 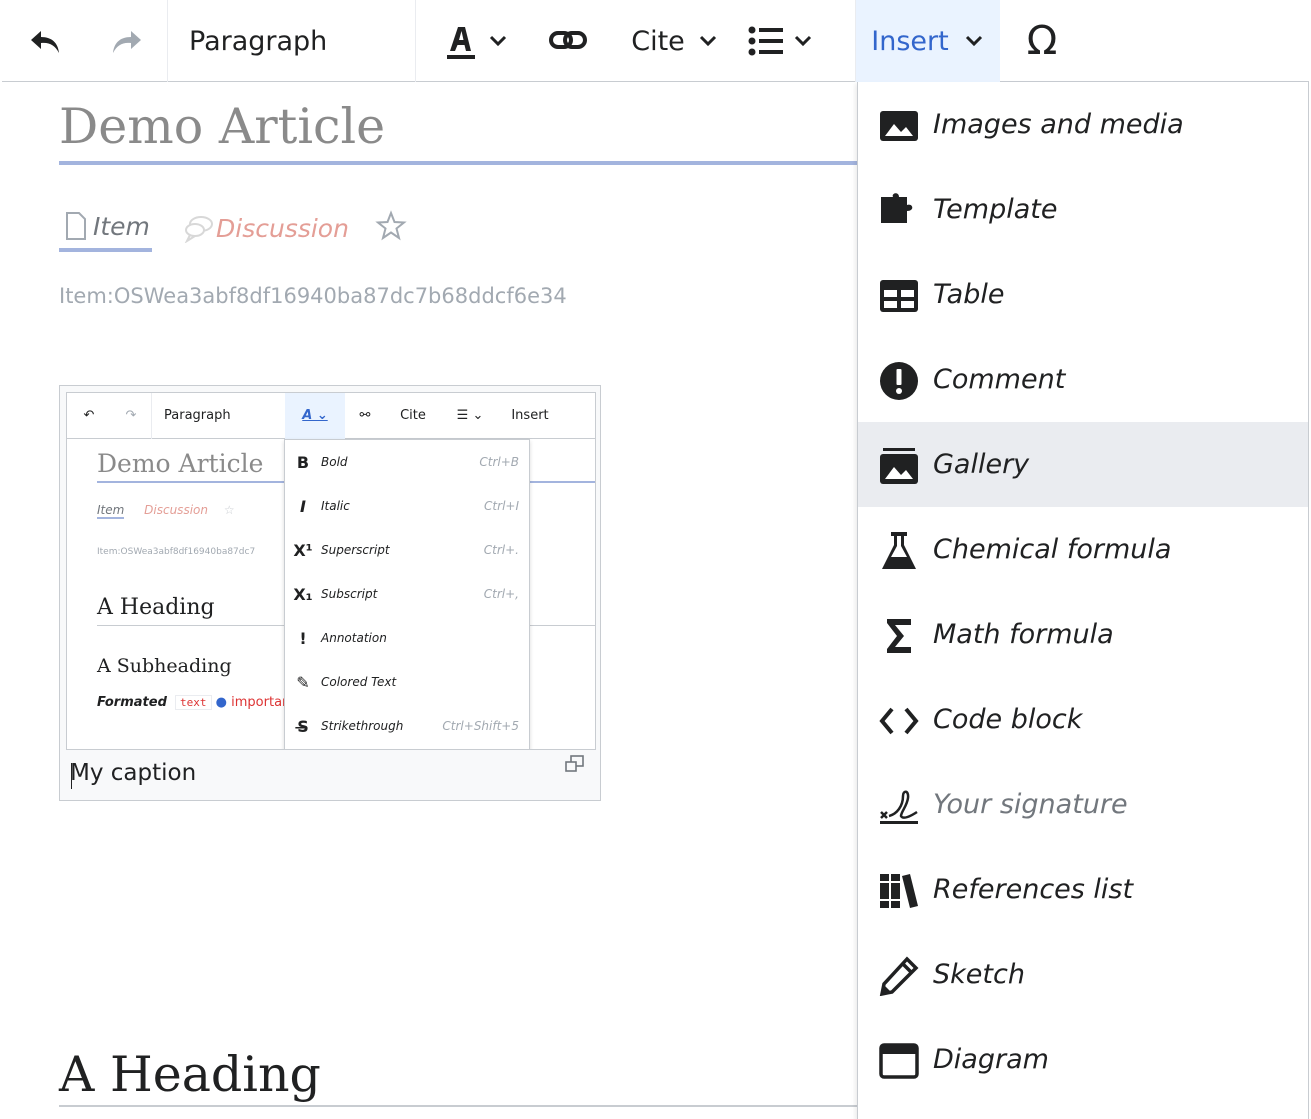 I want to click on menu-item-template: Template, so click(x=1083, y=209).